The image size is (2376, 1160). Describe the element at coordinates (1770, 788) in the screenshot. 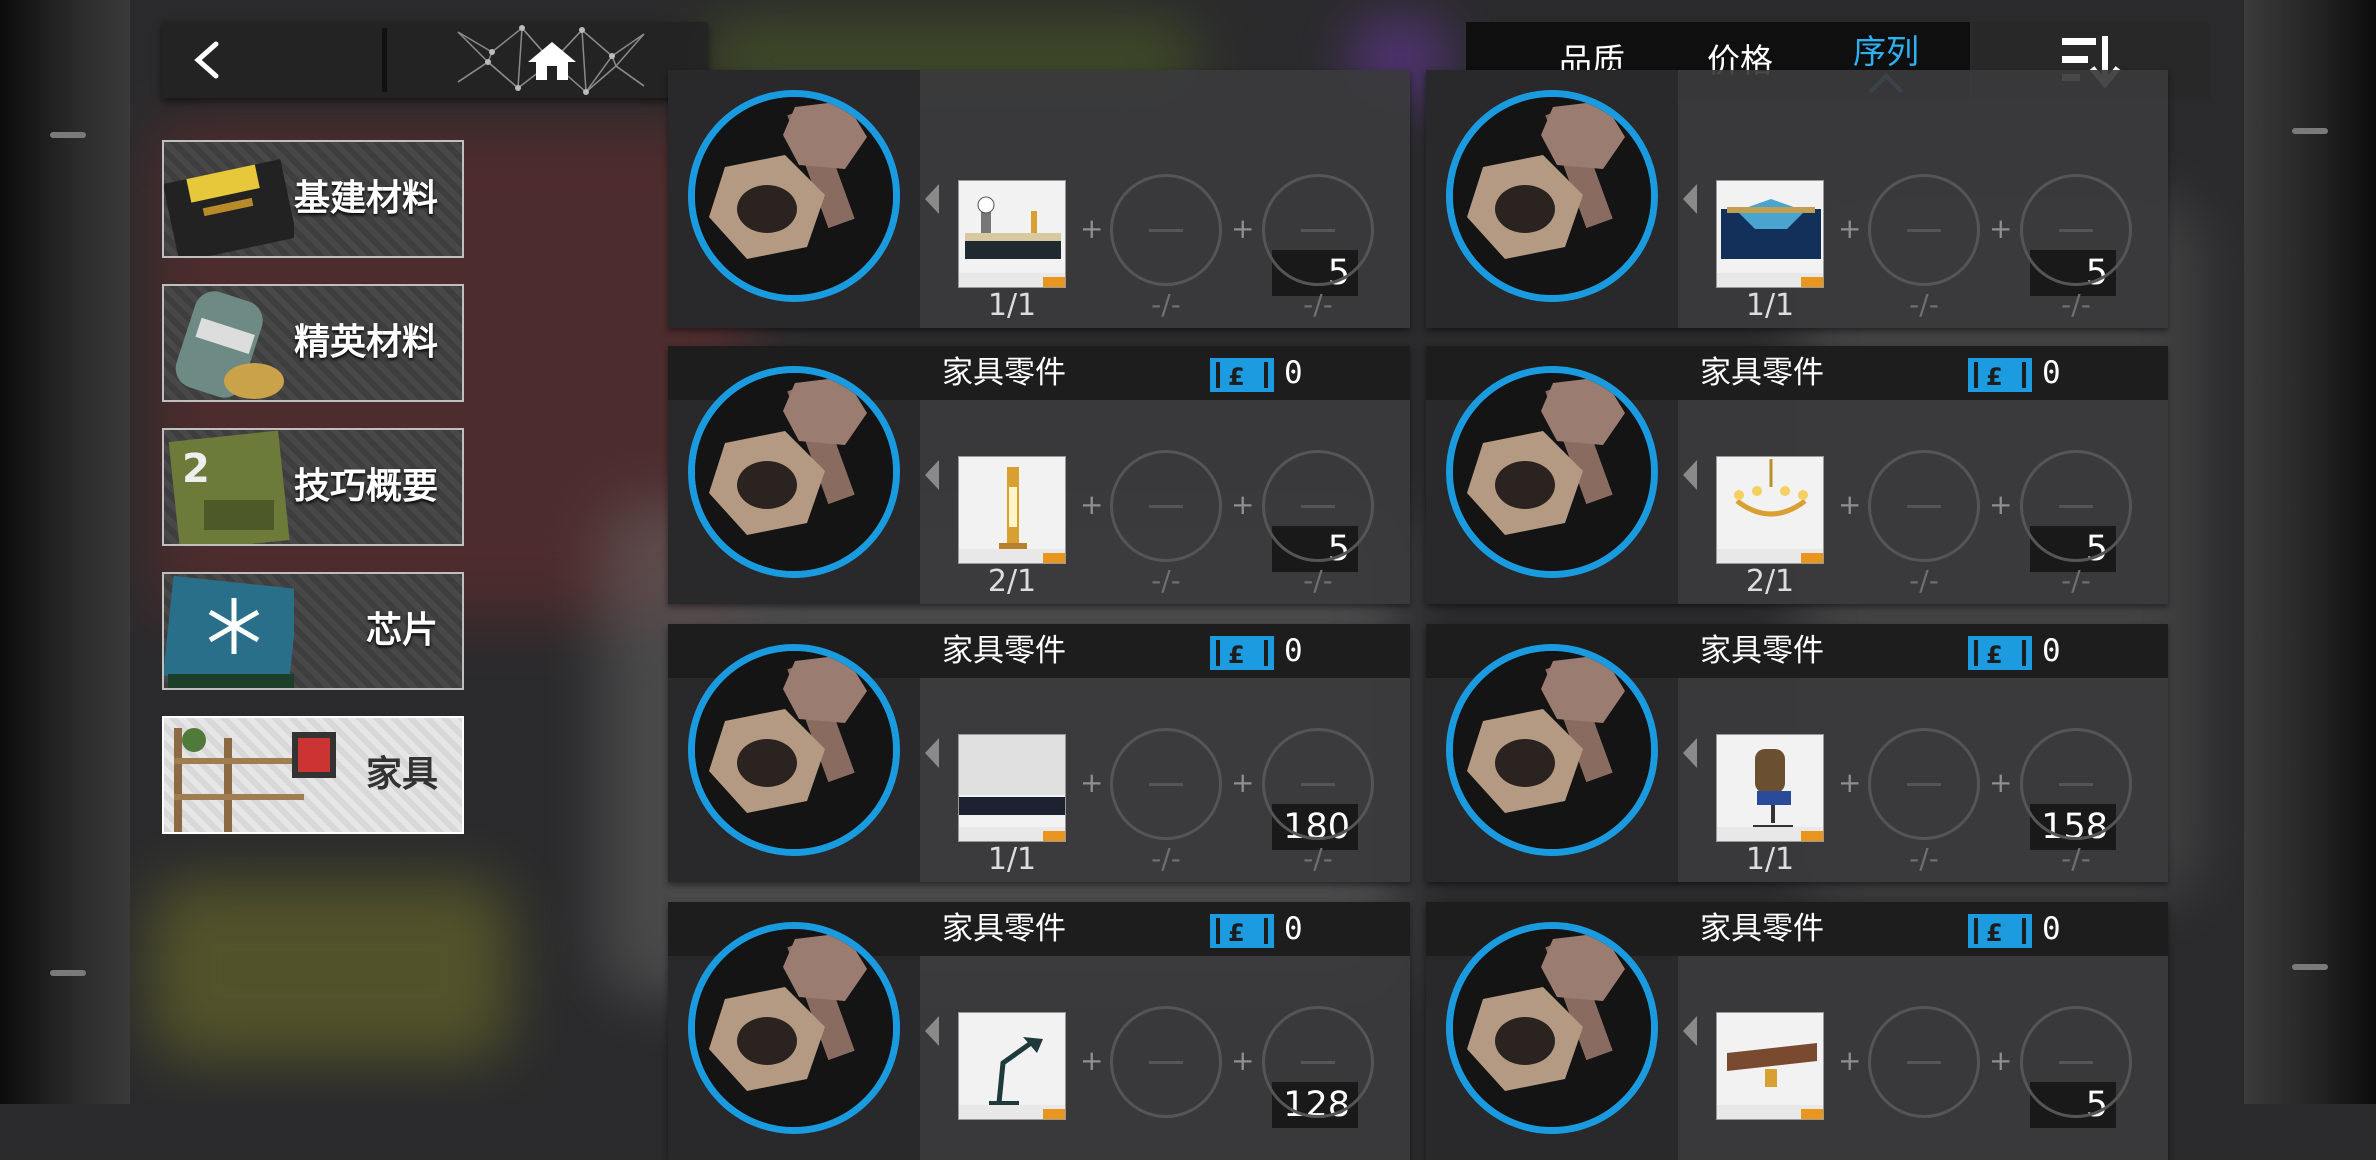

I see `furniture-office-chair` at that location.